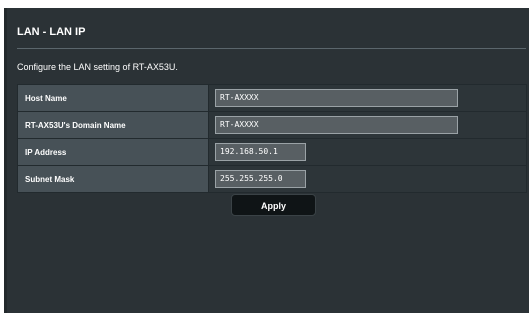  I want to click on panel-description: Configure the LAN setting of RT-AX53U., so click(97, 67).